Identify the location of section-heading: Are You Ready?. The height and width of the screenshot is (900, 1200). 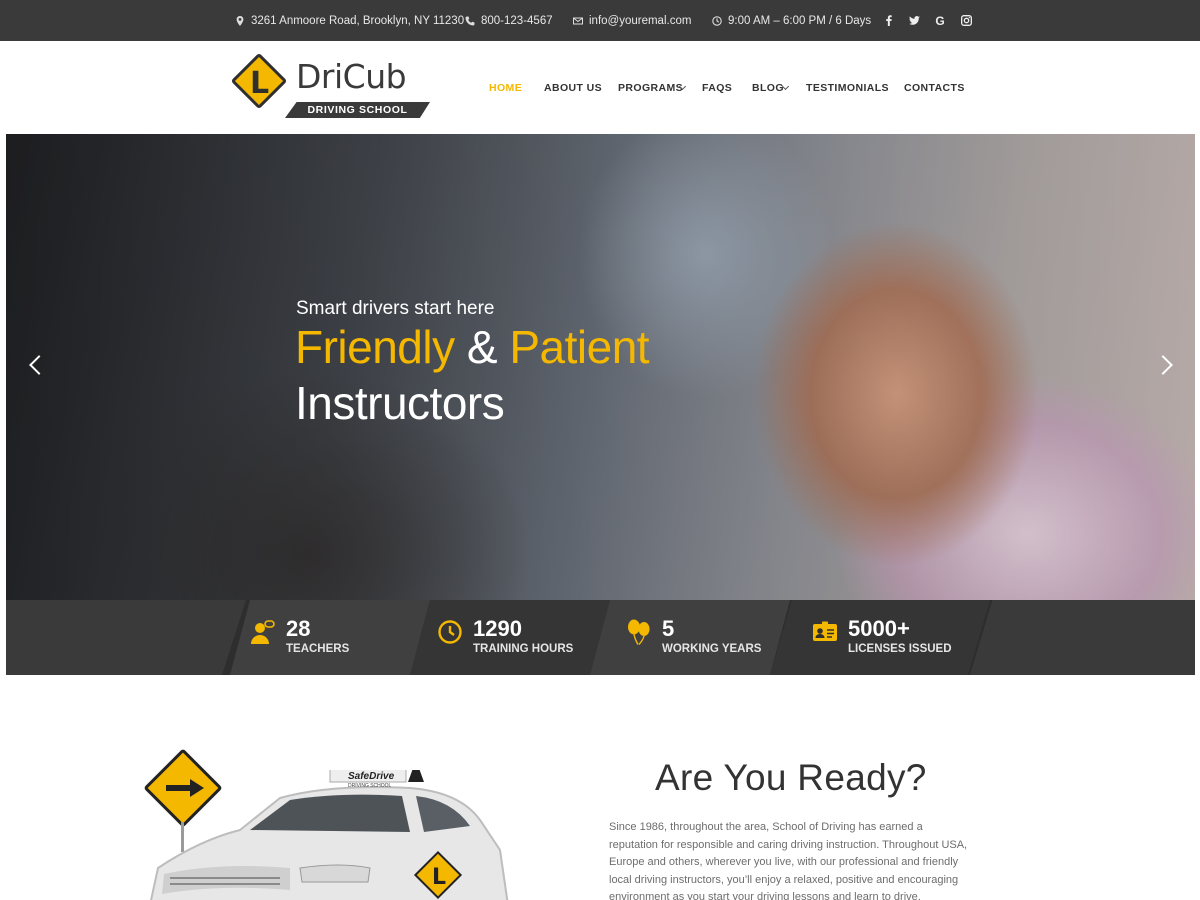
(791, 777).